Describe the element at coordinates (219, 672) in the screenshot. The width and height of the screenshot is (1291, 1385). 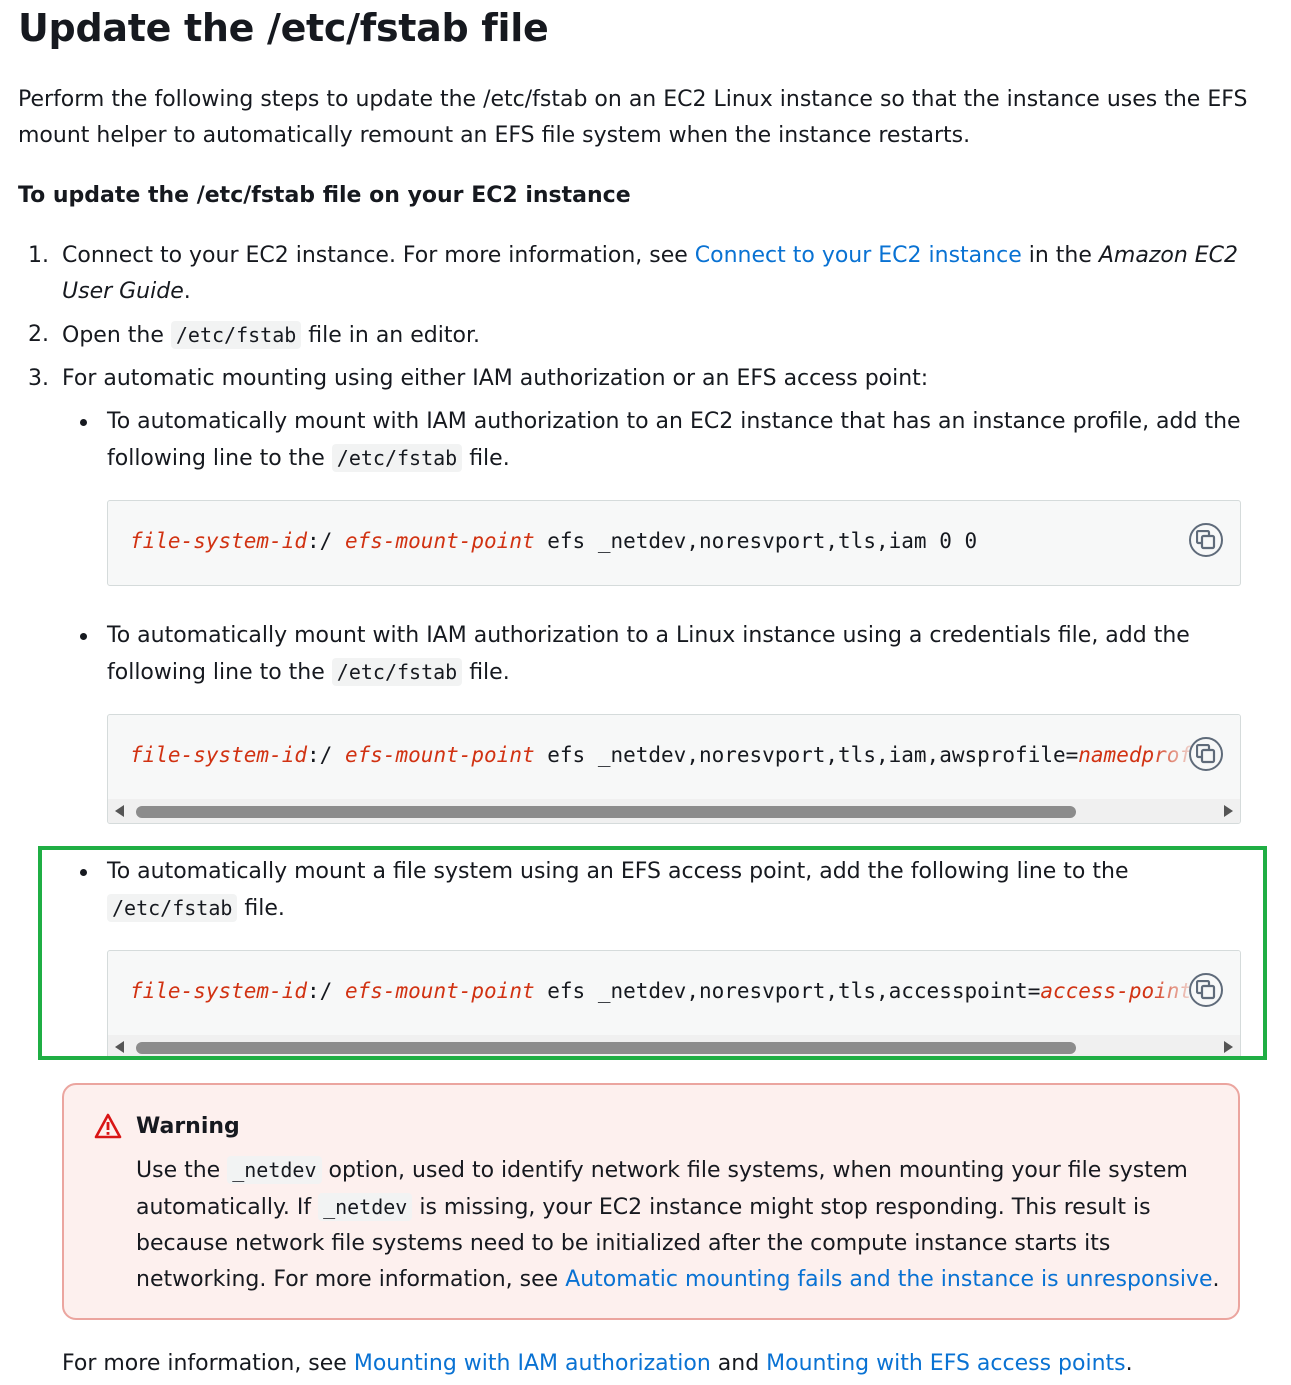
I see `bullet-2-pre: following line to the` at that location.